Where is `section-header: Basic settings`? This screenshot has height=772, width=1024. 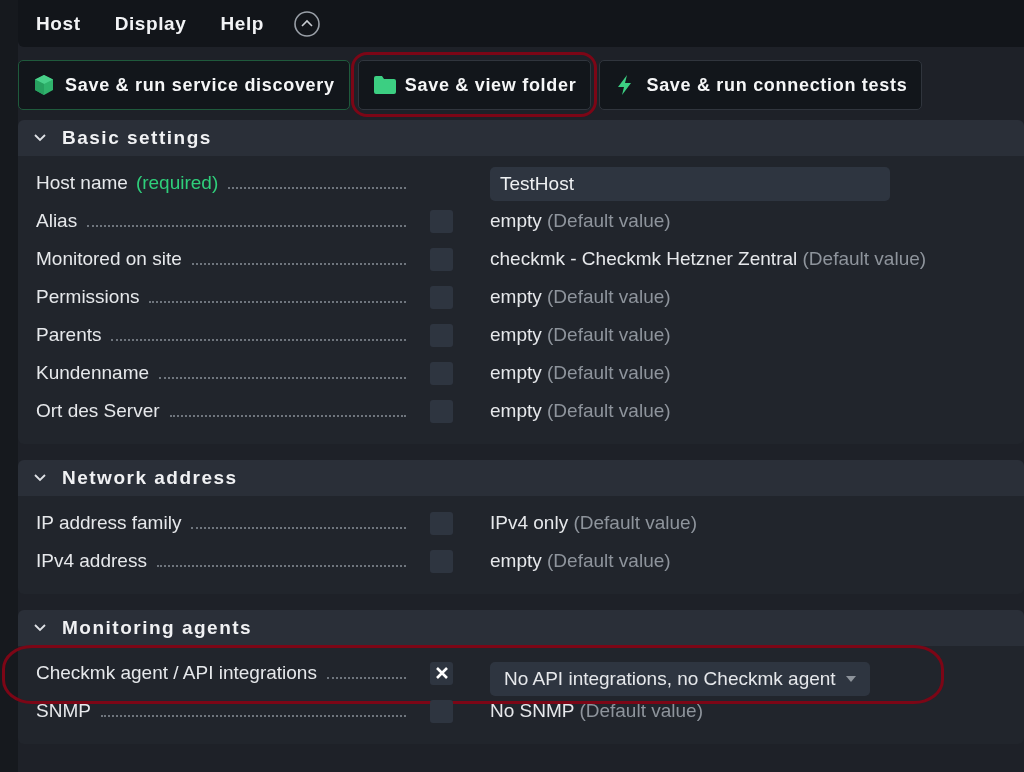 section-header: Basic settings is located at coordinates (521, 138).